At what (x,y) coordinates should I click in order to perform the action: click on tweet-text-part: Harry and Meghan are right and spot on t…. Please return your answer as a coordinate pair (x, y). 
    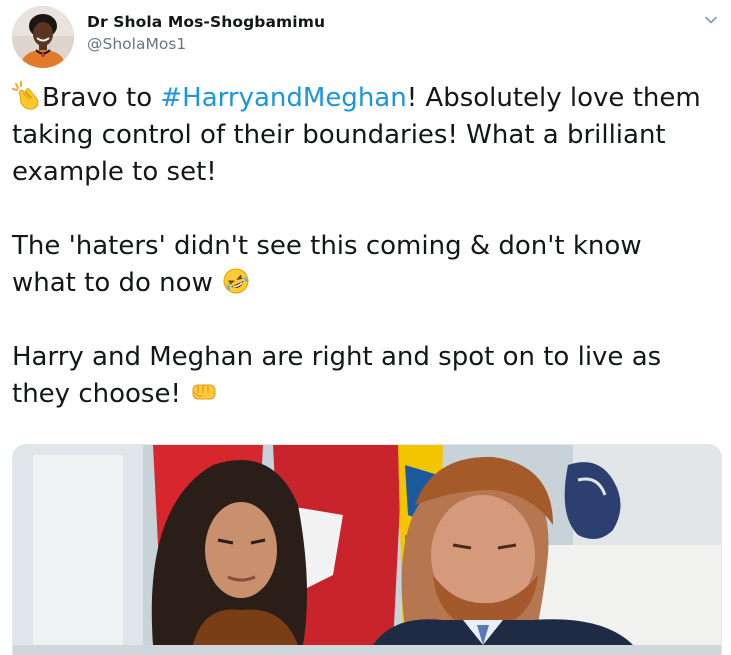
    Looking at the image, I should click on (337, 375).